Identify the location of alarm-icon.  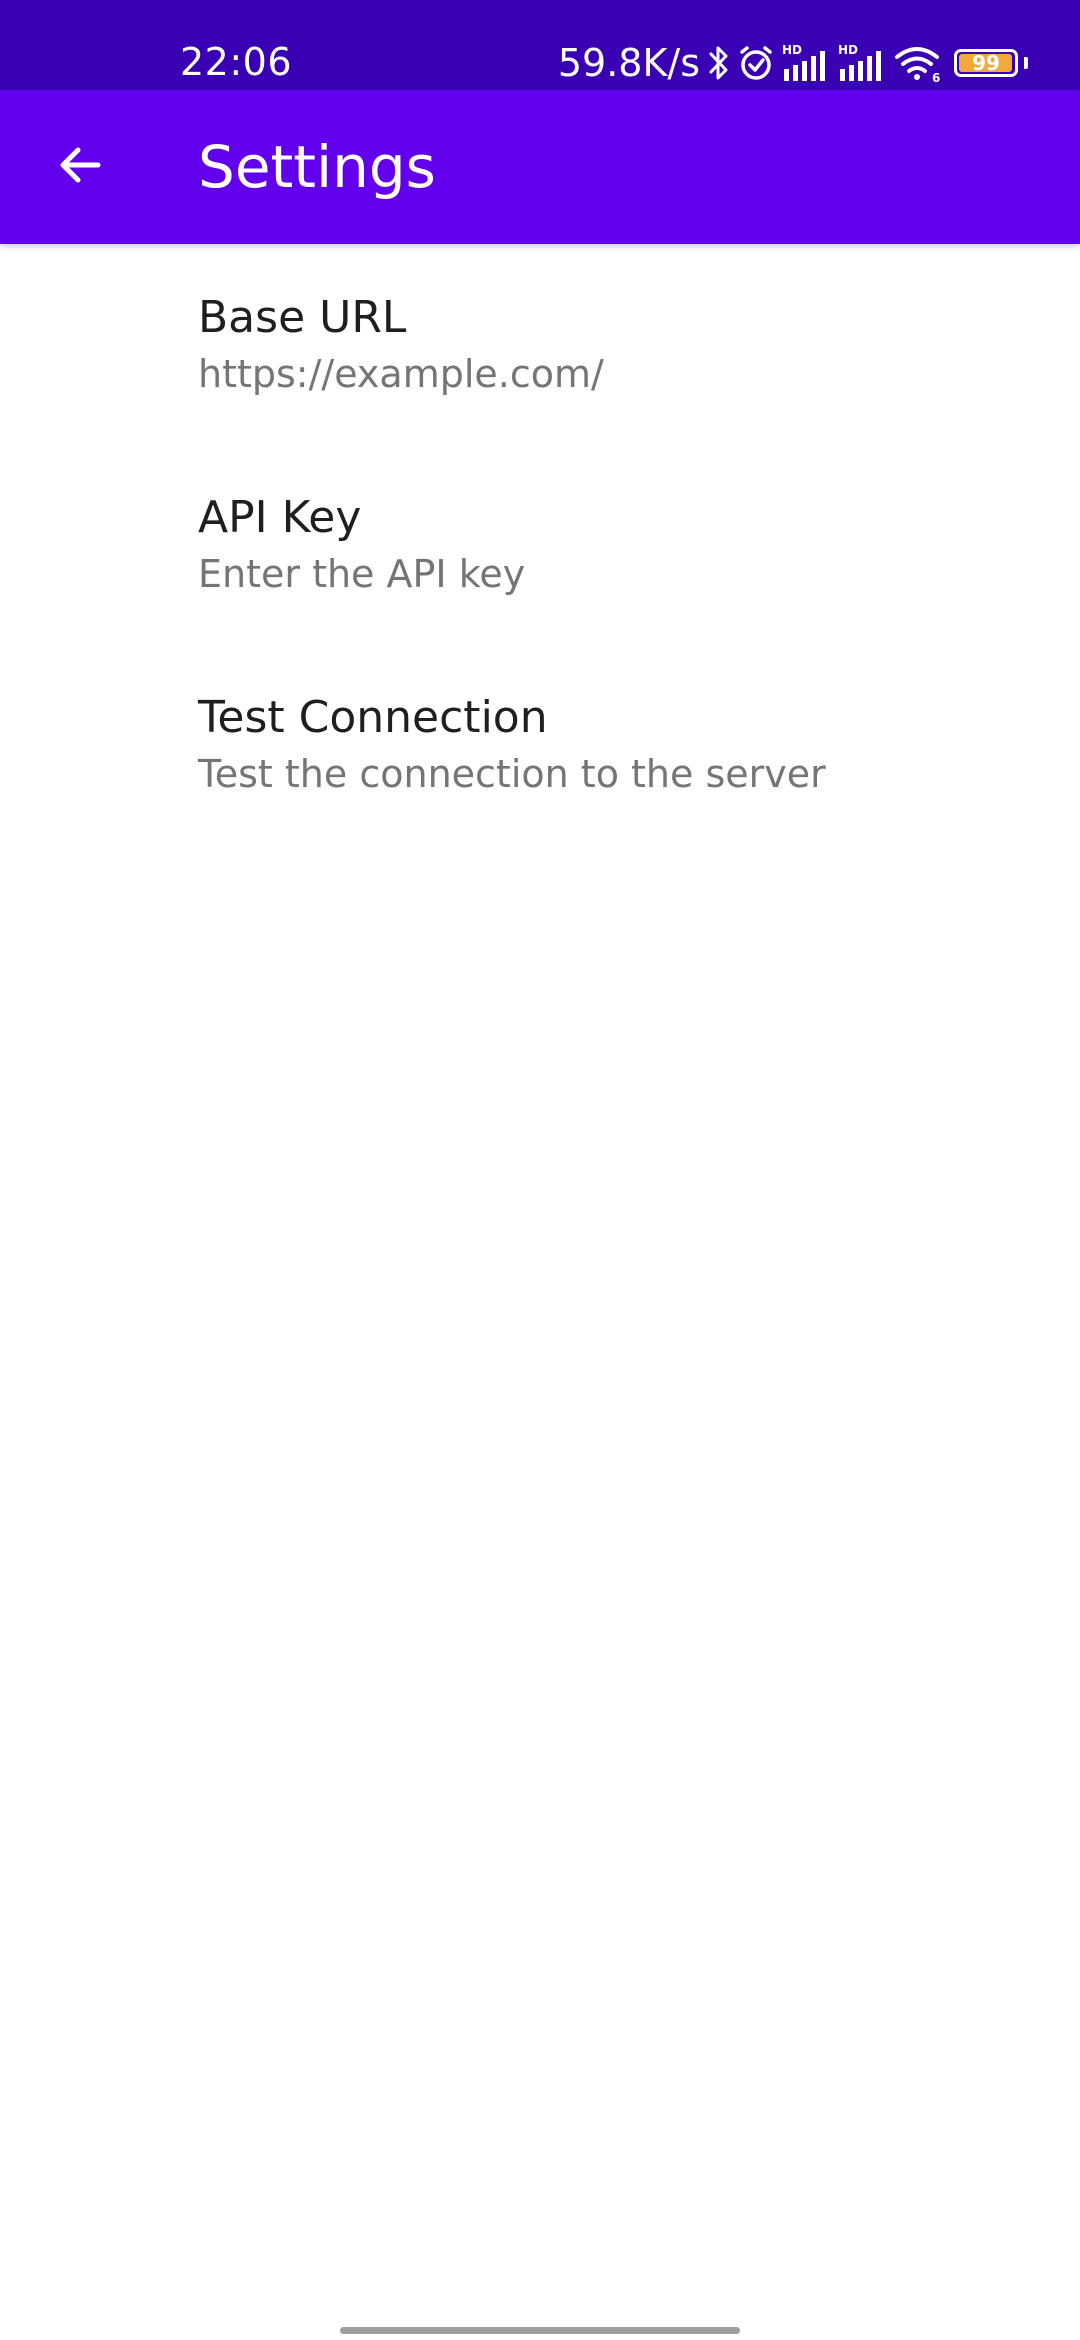
(756, 63).